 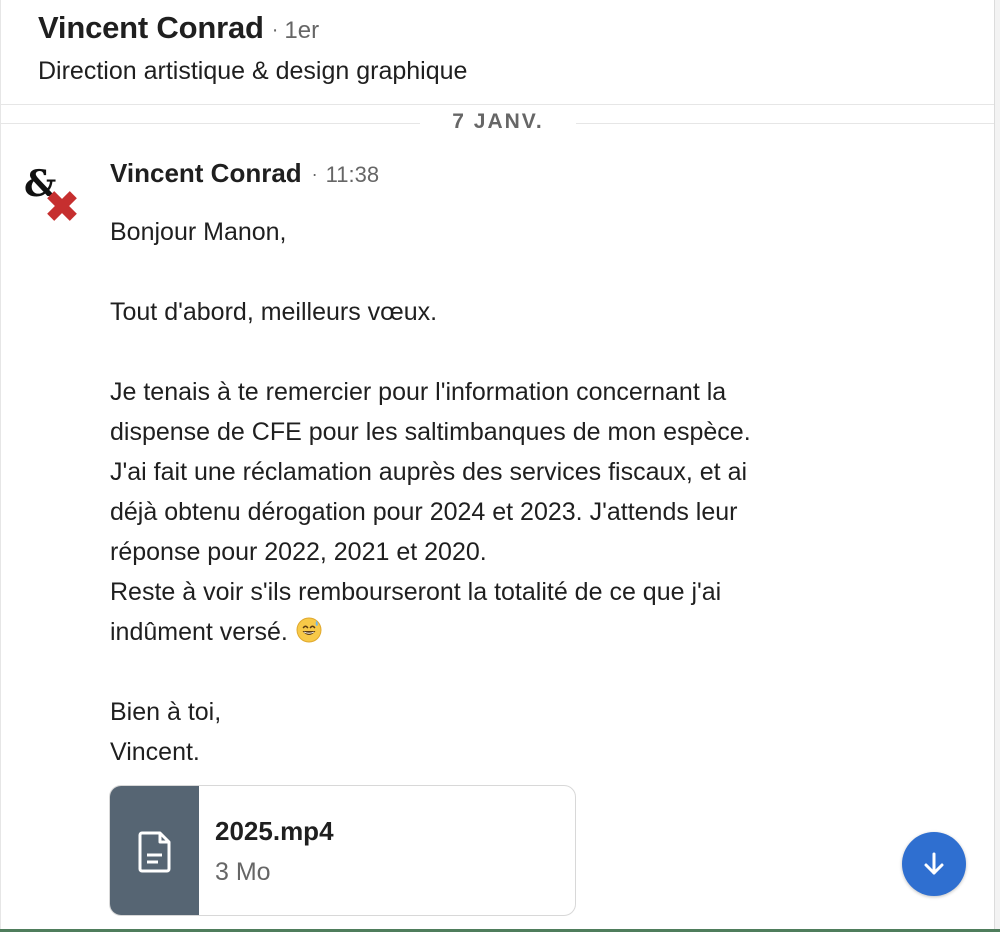 I want to click on attachment-thumbnail, so click(x=154, y=850).